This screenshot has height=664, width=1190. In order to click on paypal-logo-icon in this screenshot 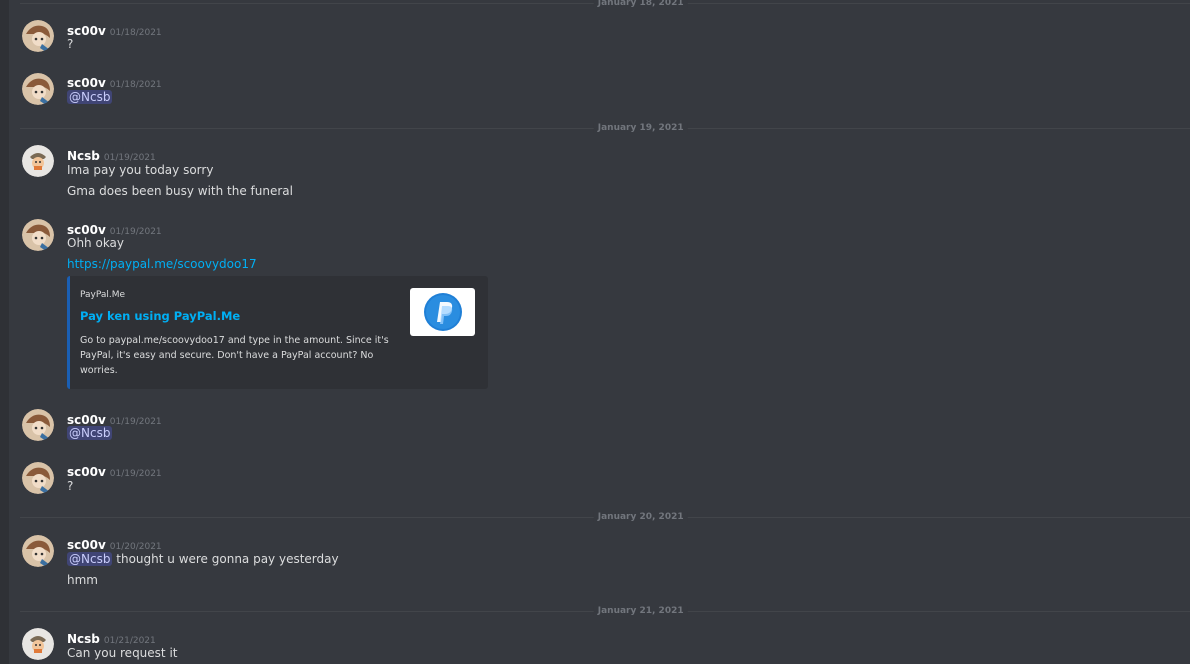, I will do `click(443, 312)`.